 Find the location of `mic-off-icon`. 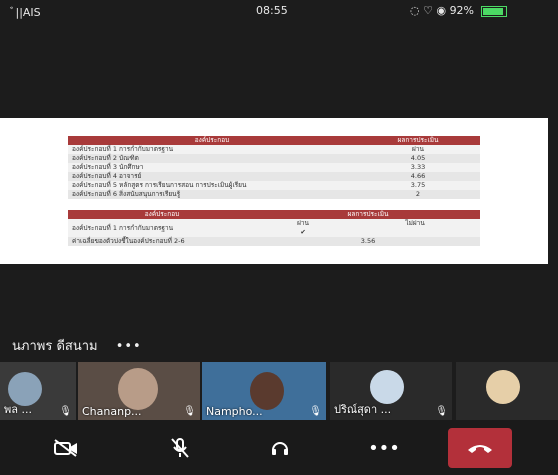

mic-off-icon is located at coordinates (180, 448).